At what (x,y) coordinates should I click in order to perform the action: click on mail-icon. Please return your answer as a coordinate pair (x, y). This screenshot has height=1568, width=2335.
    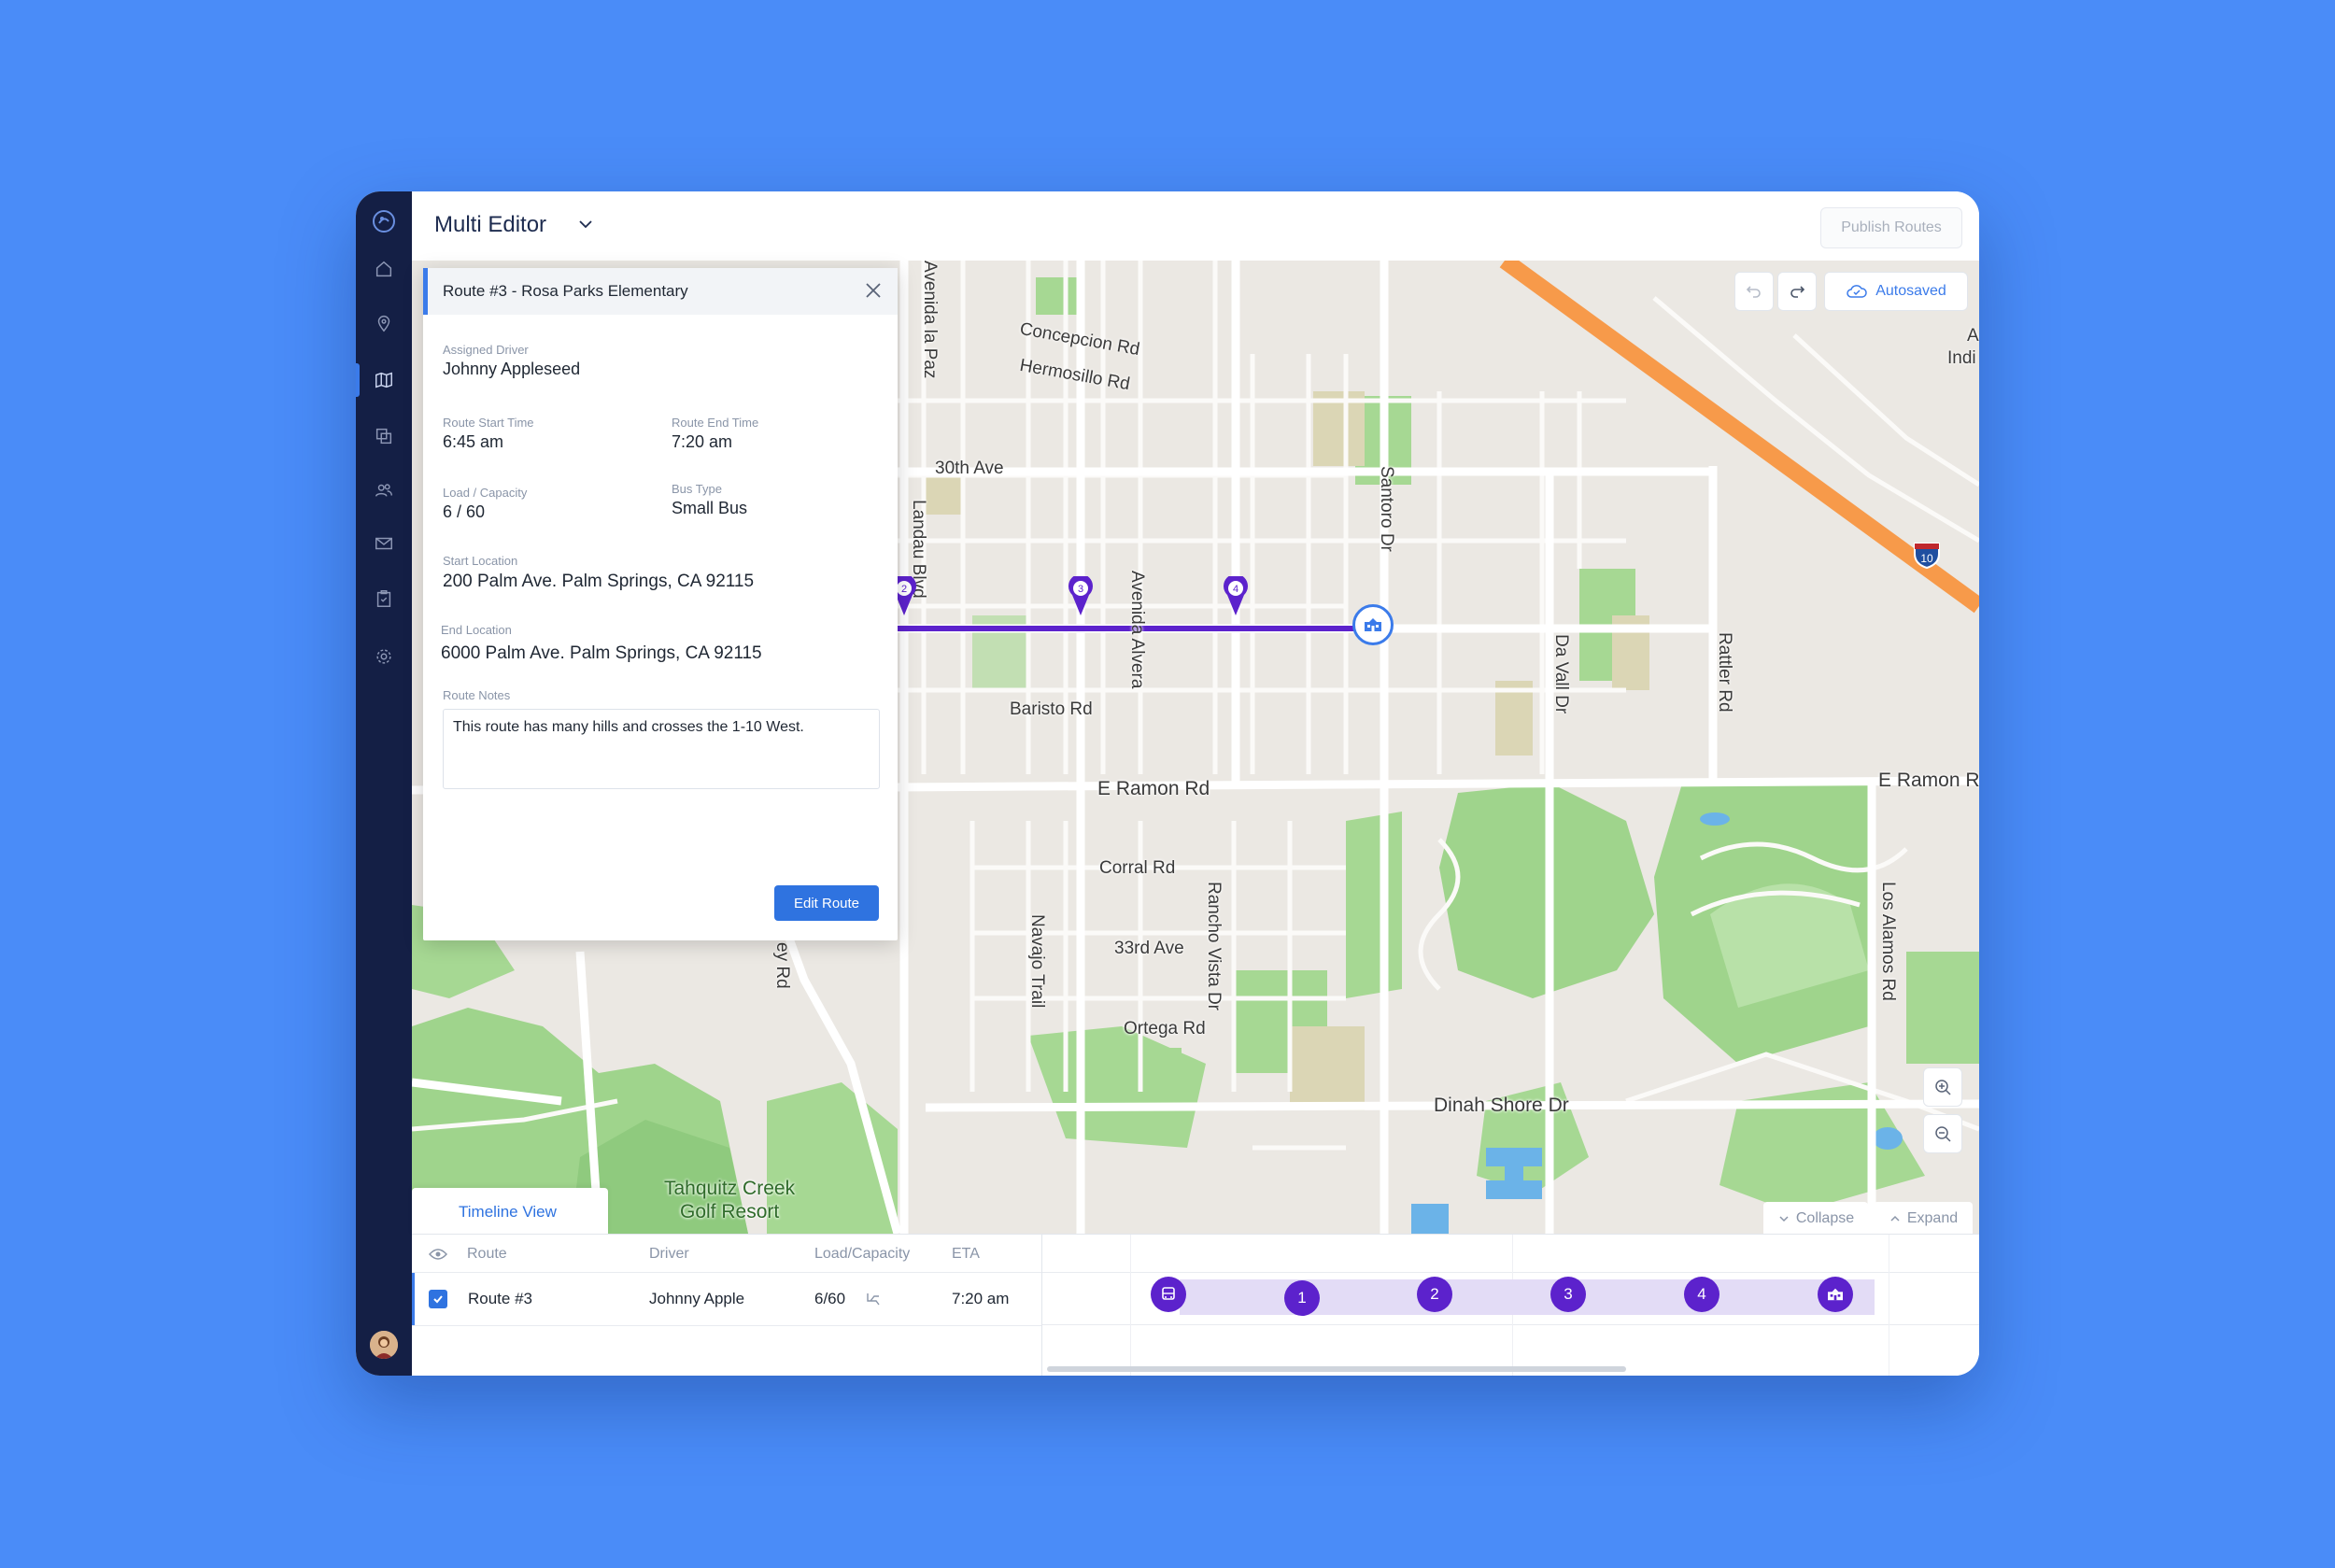
    Looking at the image, I should click on (384, 543).